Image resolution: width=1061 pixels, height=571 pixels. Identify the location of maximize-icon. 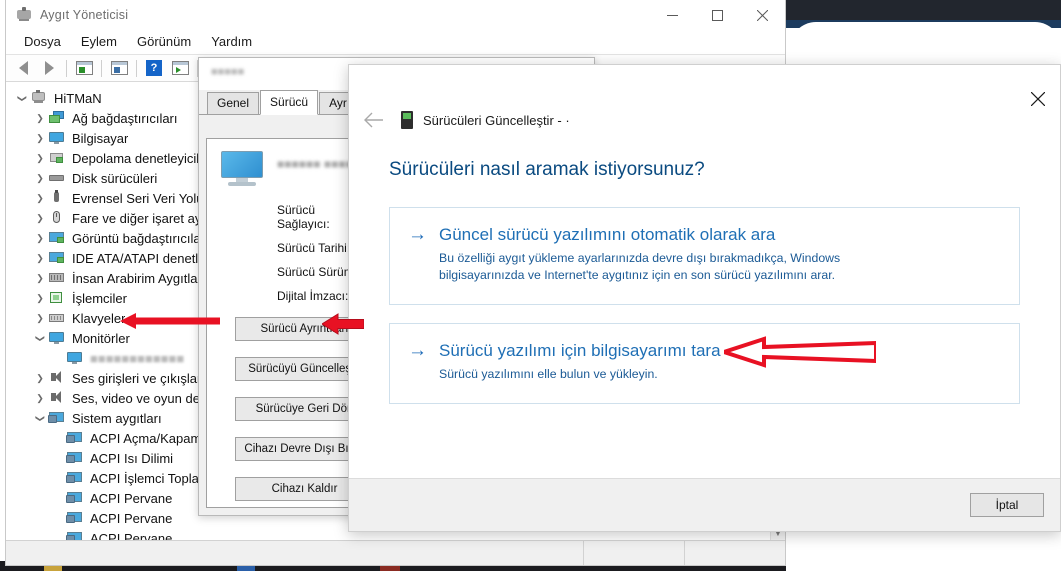
(717, 15).